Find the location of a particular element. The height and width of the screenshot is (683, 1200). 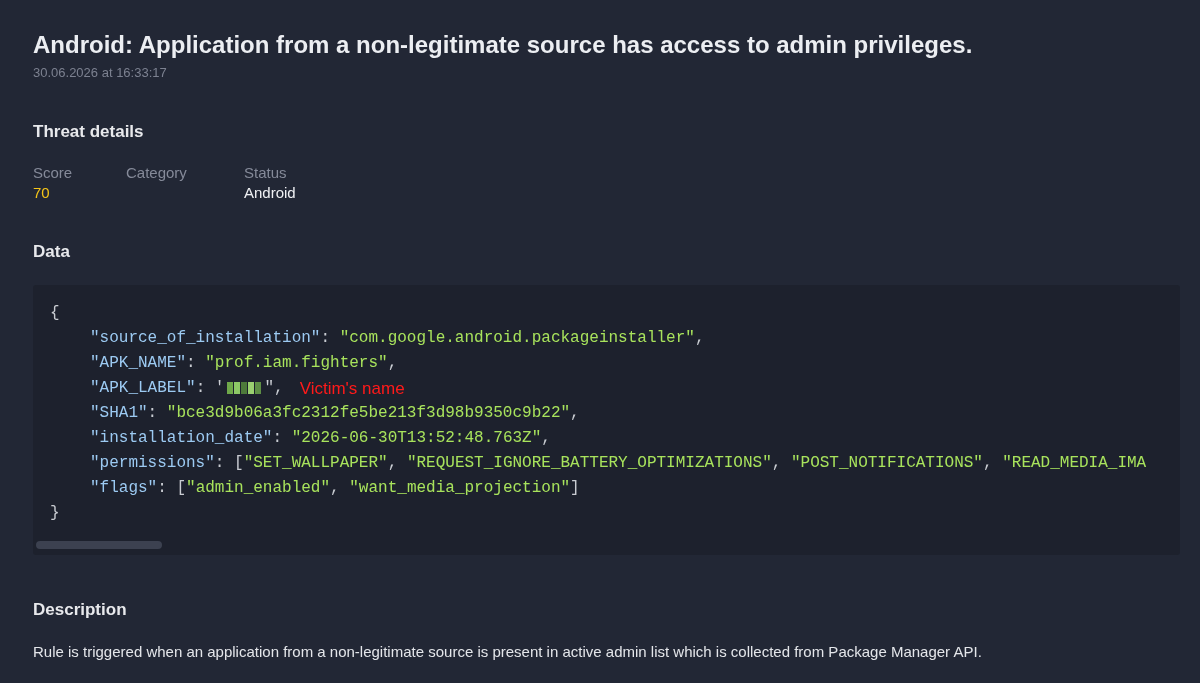

field-label: Score is located at coordinates (53, 173).